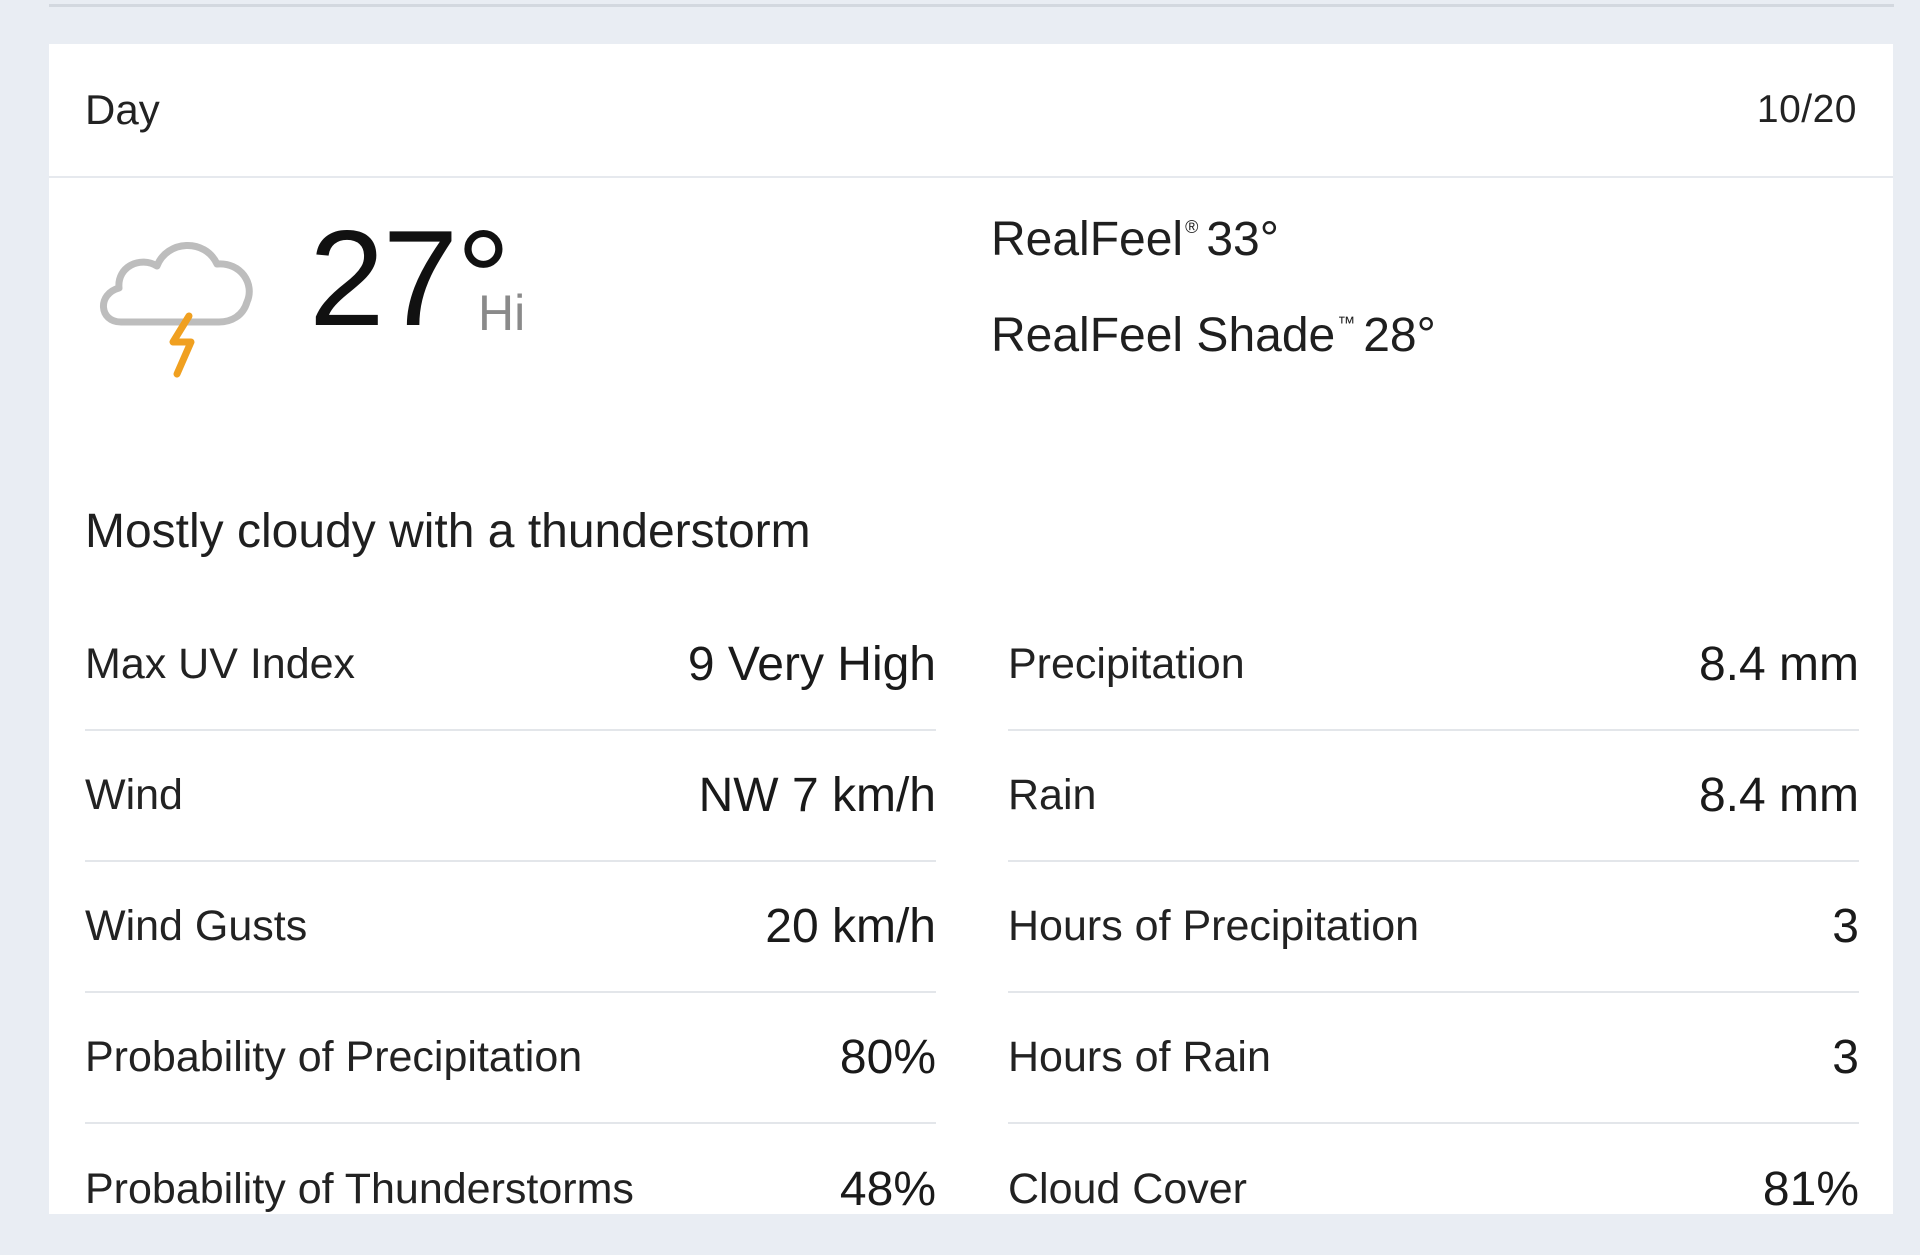 The height and width of the screenshot is (1255, 1920). What do you see at coordinates (1052, 795) in the screenshot?
I see `detail-label: Rain` at bounding box center [1052, 795].